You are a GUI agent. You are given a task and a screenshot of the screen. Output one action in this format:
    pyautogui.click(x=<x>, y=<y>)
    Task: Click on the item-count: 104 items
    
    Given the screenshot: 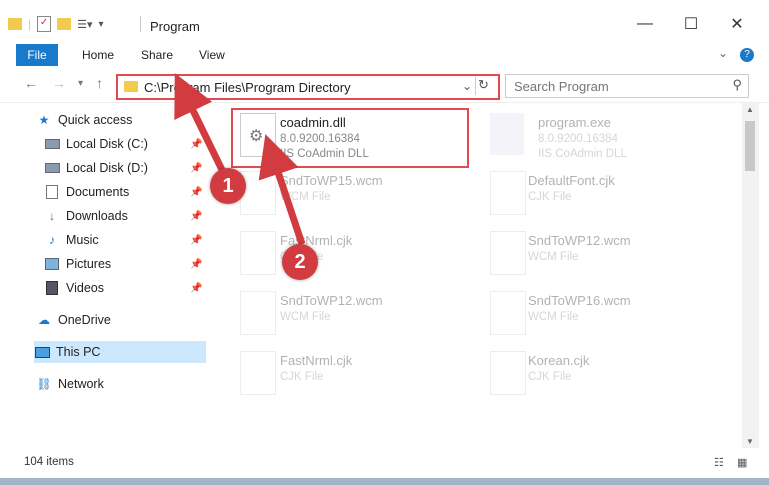 What is the action you would take?
    pyautogui.click(x=49, y=462)
    